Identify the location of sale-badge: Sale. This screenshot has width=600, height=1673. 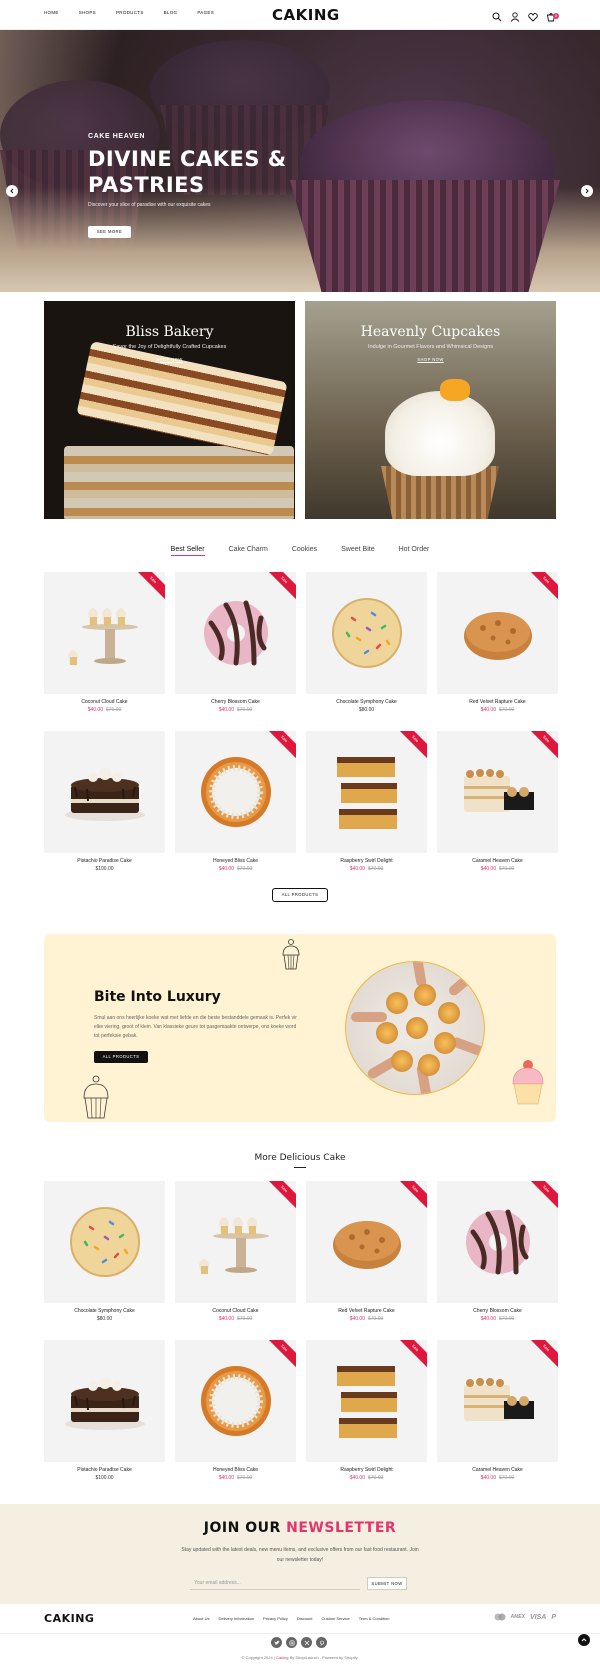
(540, 1356).